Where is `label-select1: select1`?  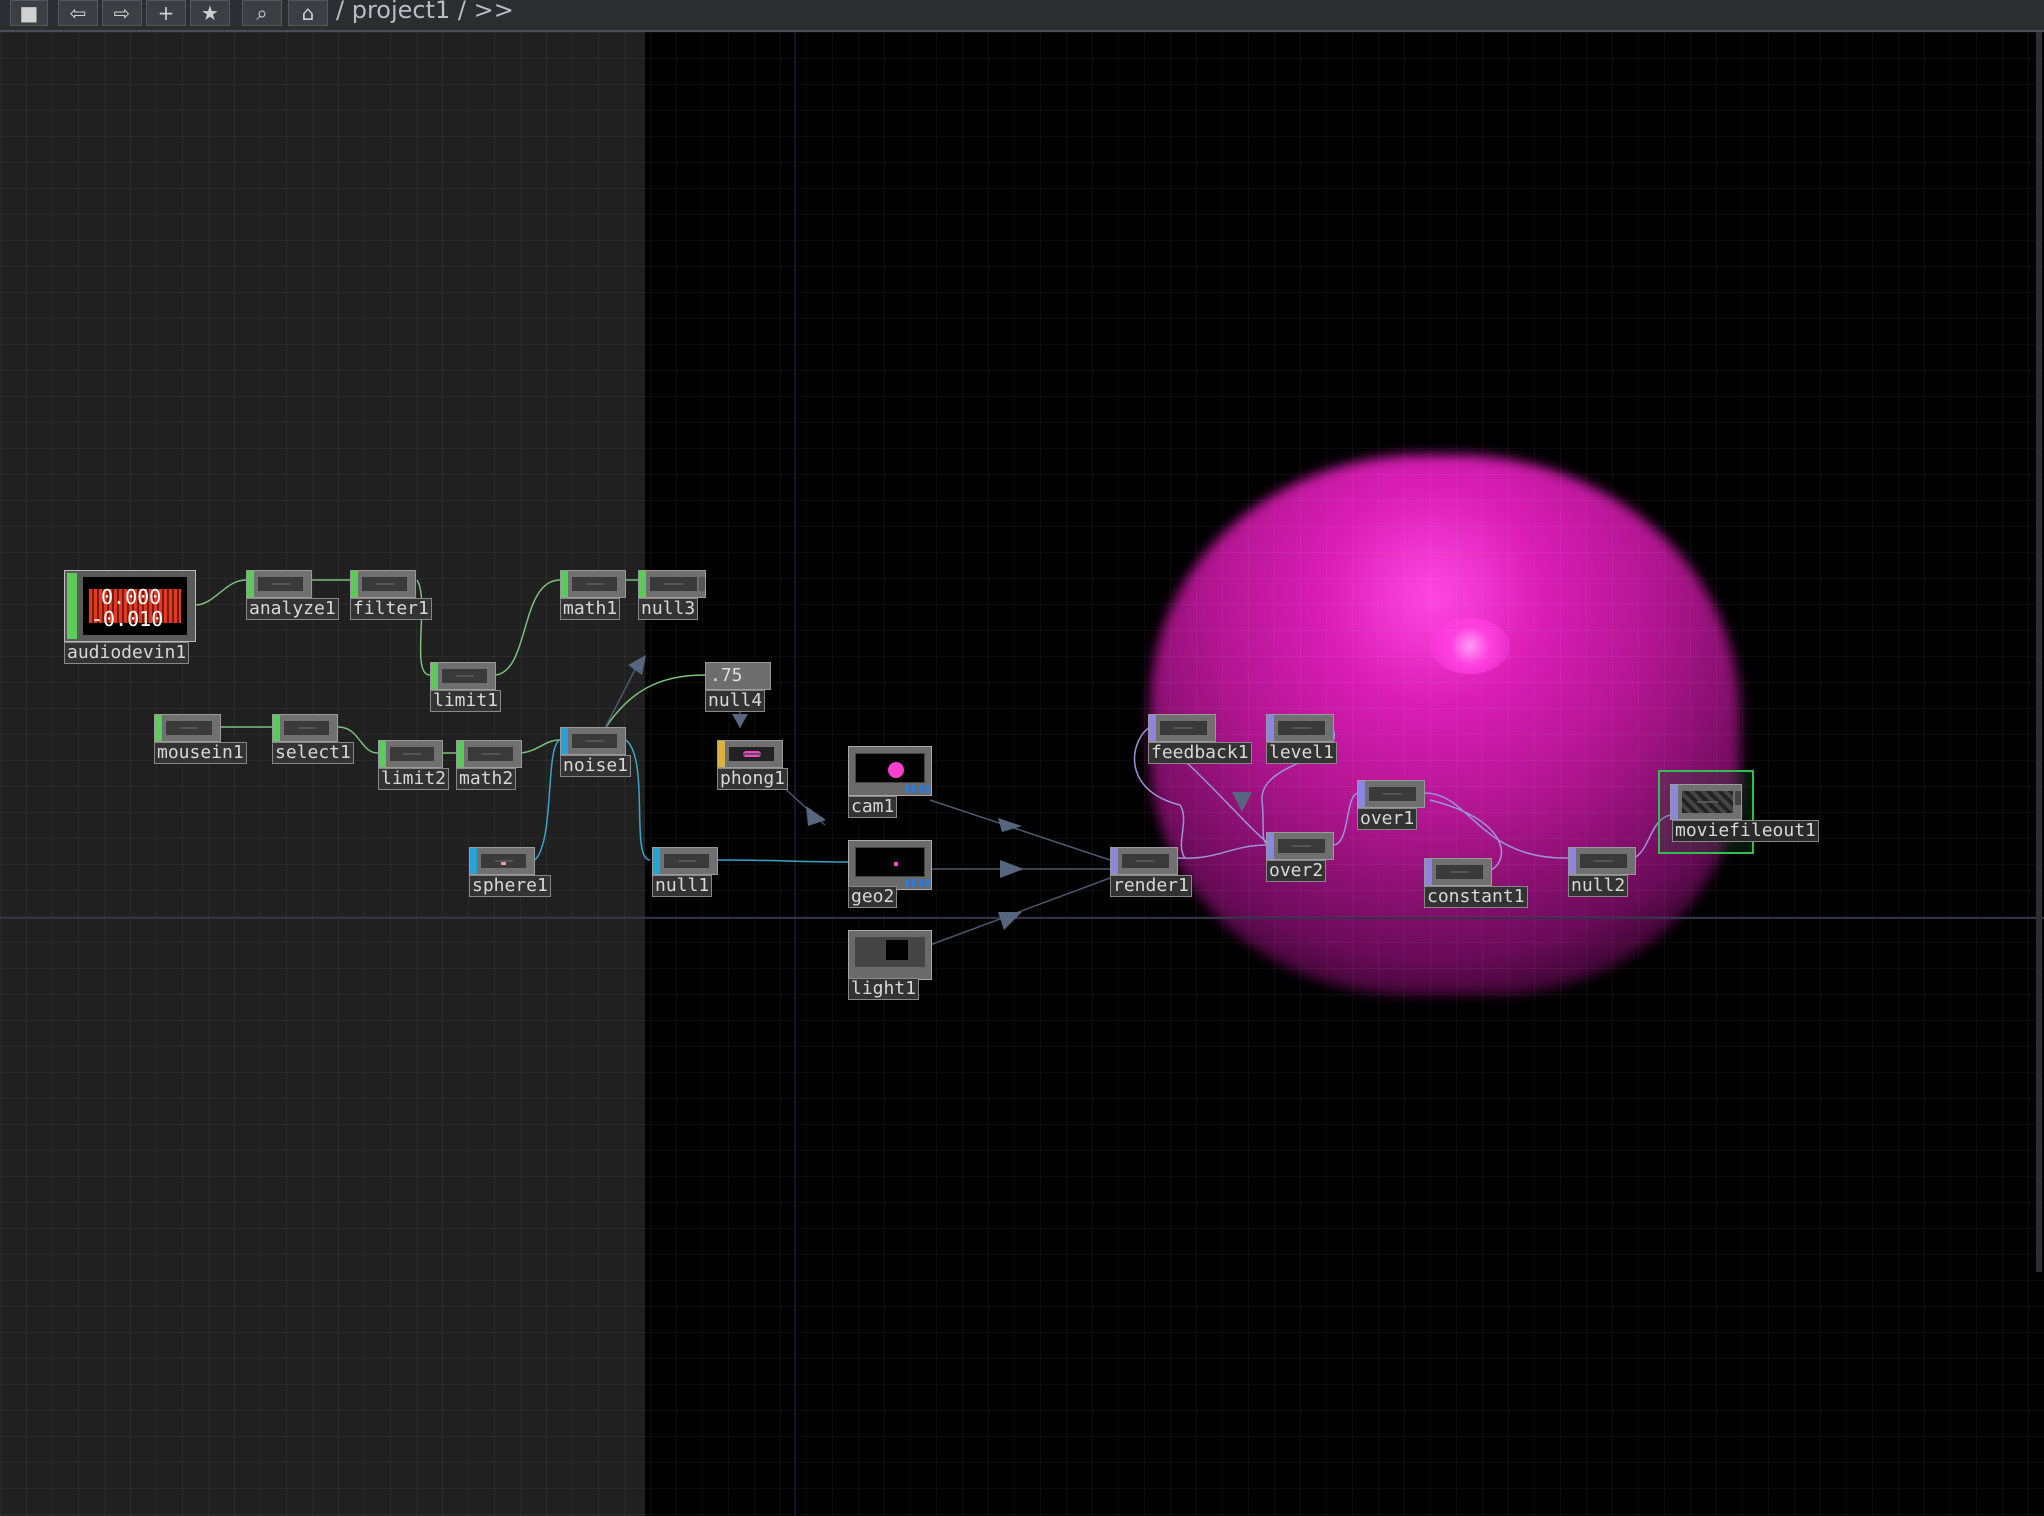
label-select1: select1 is located at coordinates (313, 753).